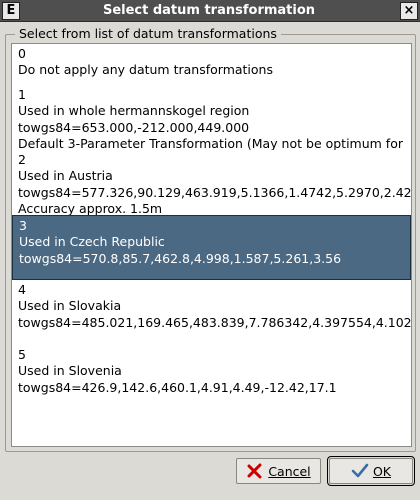  Describe the element at coordinates (22, 289) in the screenshot. I see `item-line: 4` at that location.